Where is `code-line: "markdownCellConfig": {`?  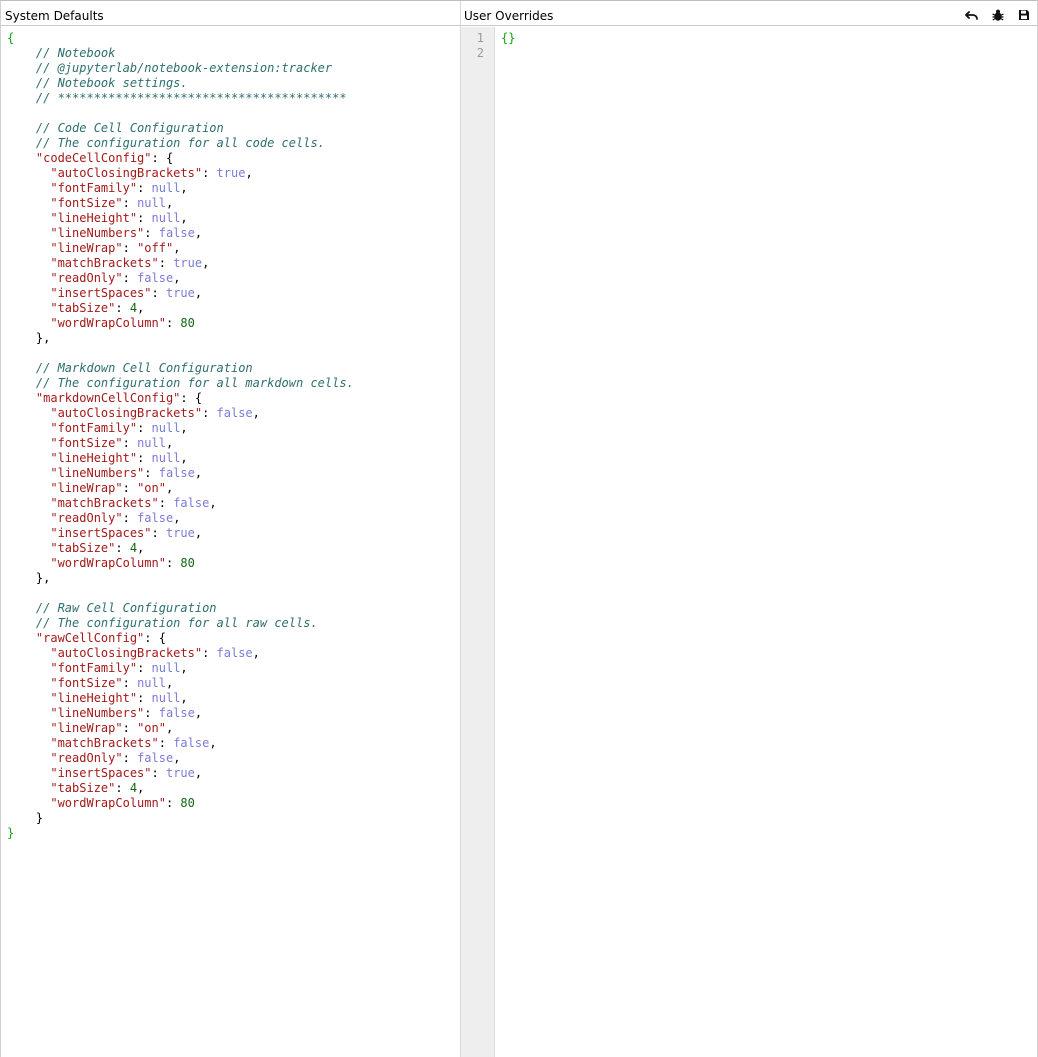 code-line: "markdownCellConfig": { is located at coordinates (177, 398).